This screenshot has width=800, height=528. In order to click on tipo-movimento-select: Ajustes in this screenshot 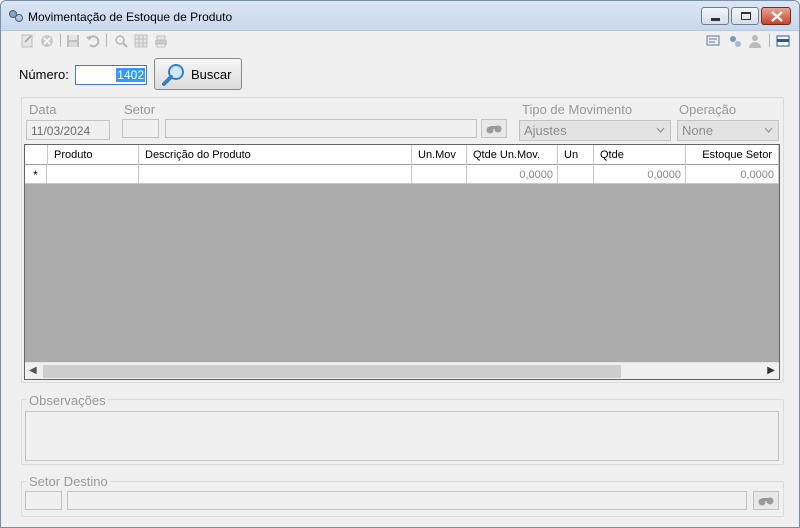, I will do `click(595, 130)`.